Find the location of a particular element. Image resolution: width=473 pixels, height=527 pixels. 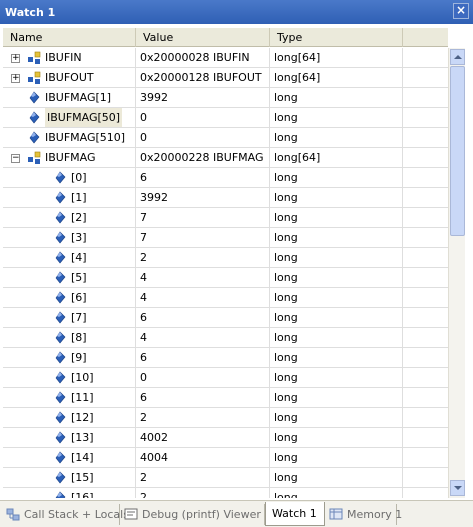

scroll-up-button is located at coordinates (457, 57).